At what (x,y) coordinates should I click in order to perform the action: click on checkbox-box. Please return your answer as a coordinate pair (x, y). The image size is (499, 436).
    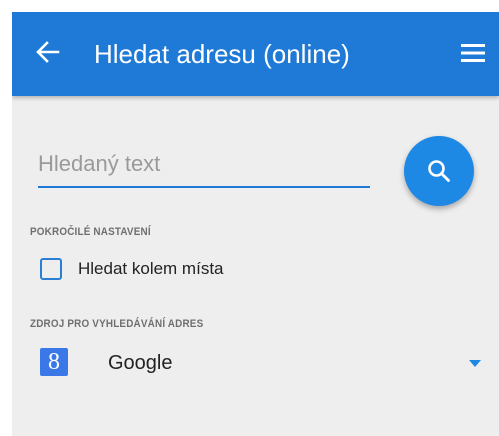
    Looking at the image, I should click on (51, 269).